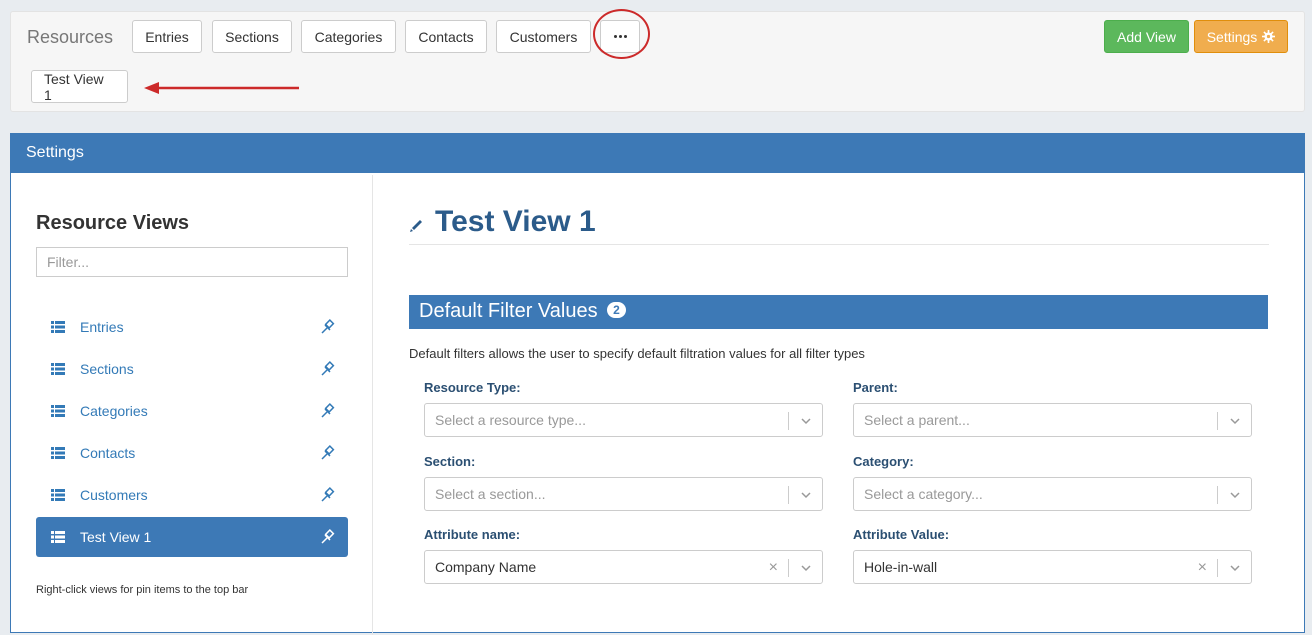 The height and width of the screenshot is (635, 1312). I want to click on pencil-icon, so click(417, 225).